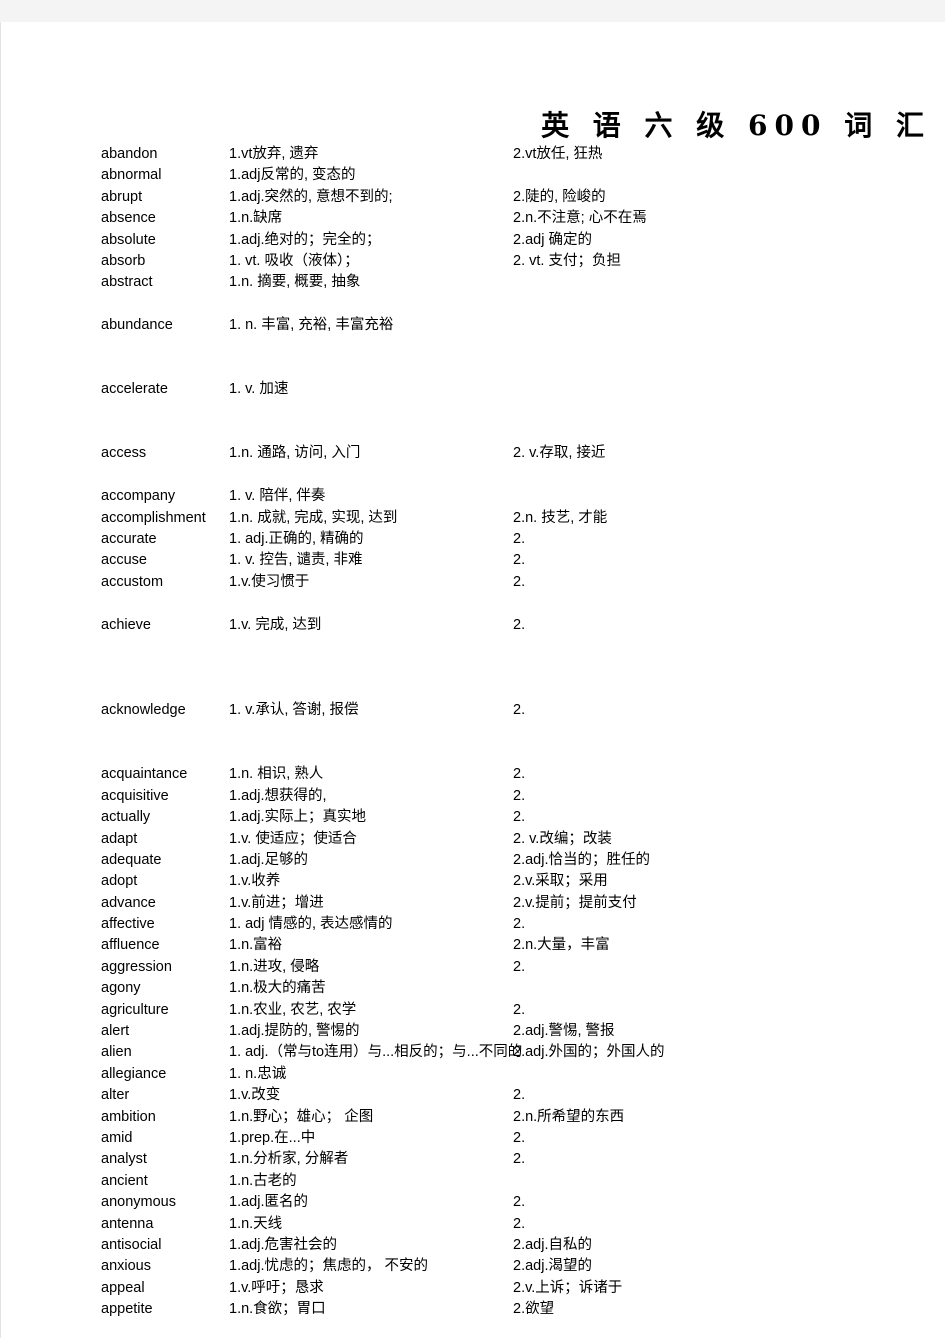 The height and width of the screenshot is (1338, 945). I want to click on word-definition-primary: 1.n.分析家, 分解者, so click(289, 1159).